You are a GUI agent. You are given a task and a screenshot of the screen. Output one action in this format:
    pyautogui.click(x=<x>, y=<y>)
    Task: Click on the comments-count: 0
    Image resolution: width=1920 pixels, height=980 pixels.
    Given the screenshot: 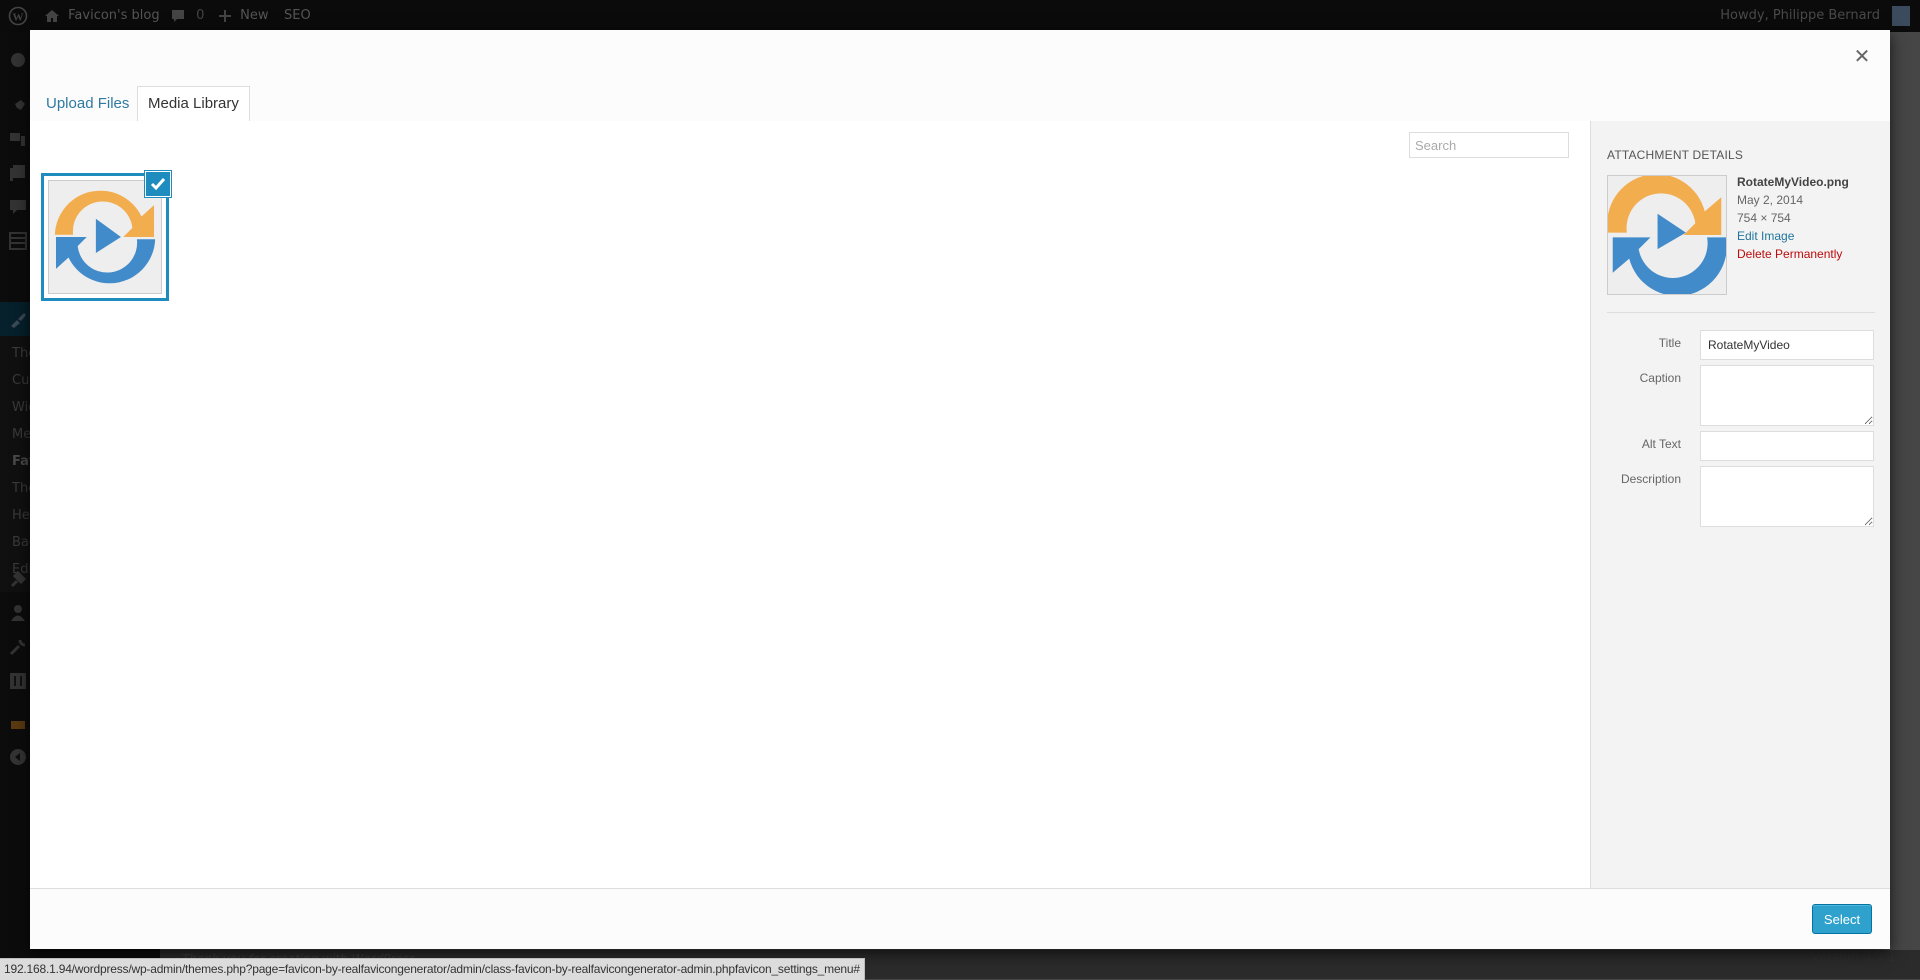 What is the action you would take?
    pyautogui.click(x=200, y=15)
    